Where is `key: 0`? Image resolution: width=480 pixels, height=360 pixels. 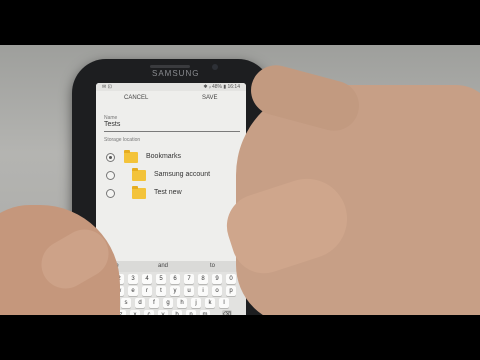
key: 0 is located at coordinates (231, 279).